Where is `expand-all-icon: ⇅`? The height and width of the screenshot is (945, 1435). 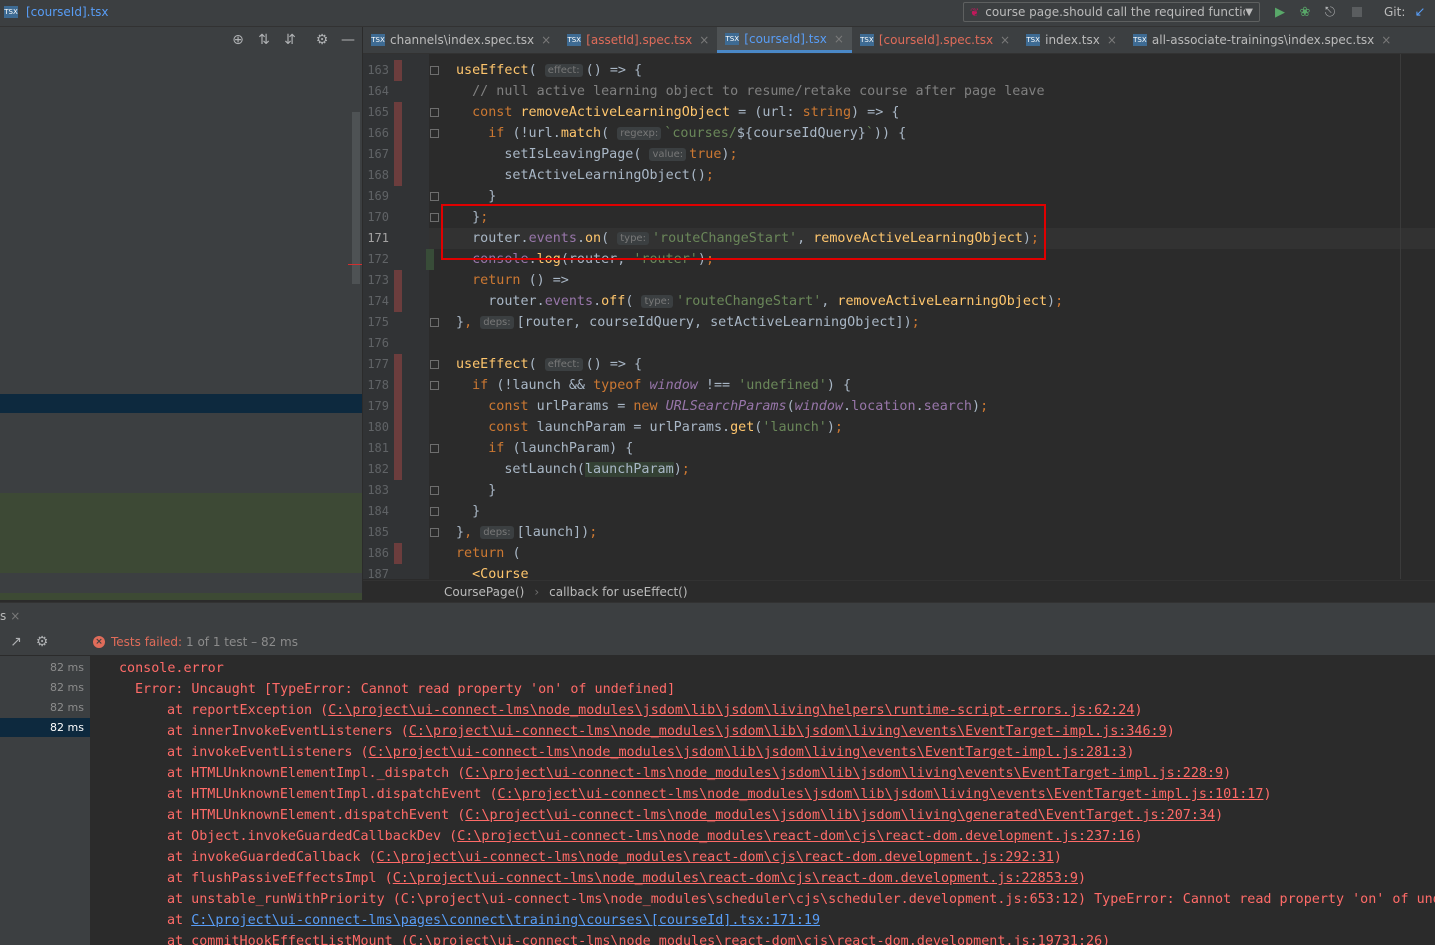
expand-all-icon: ⇅ is located at coordinates (264, 40).